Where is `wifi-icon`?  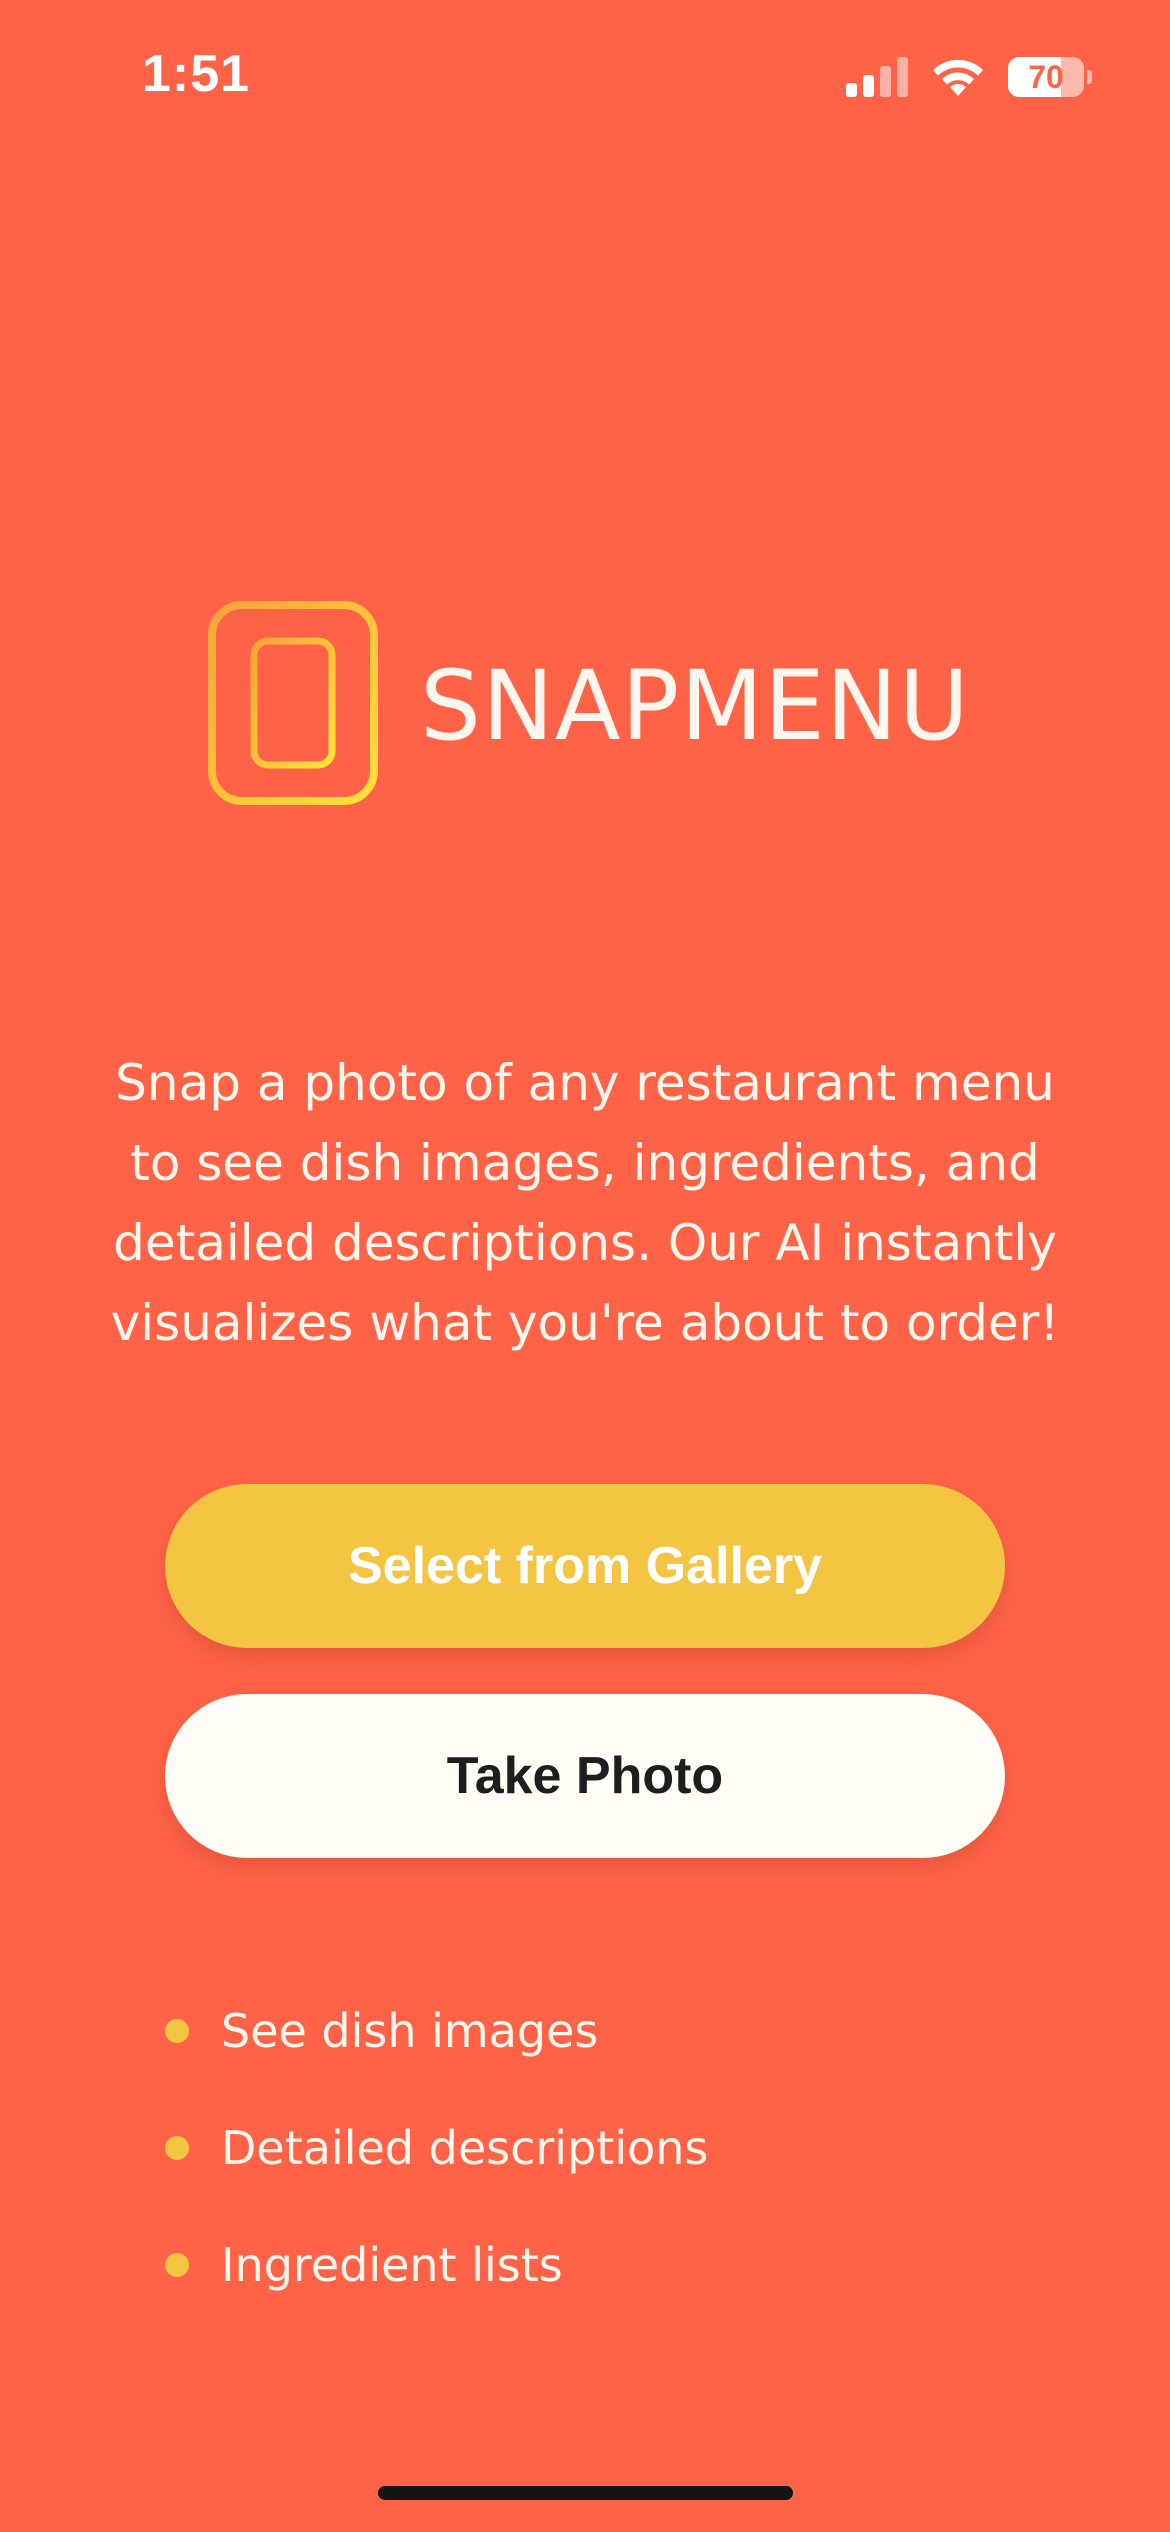
wifi-icon is located at coordinates (958, 77).